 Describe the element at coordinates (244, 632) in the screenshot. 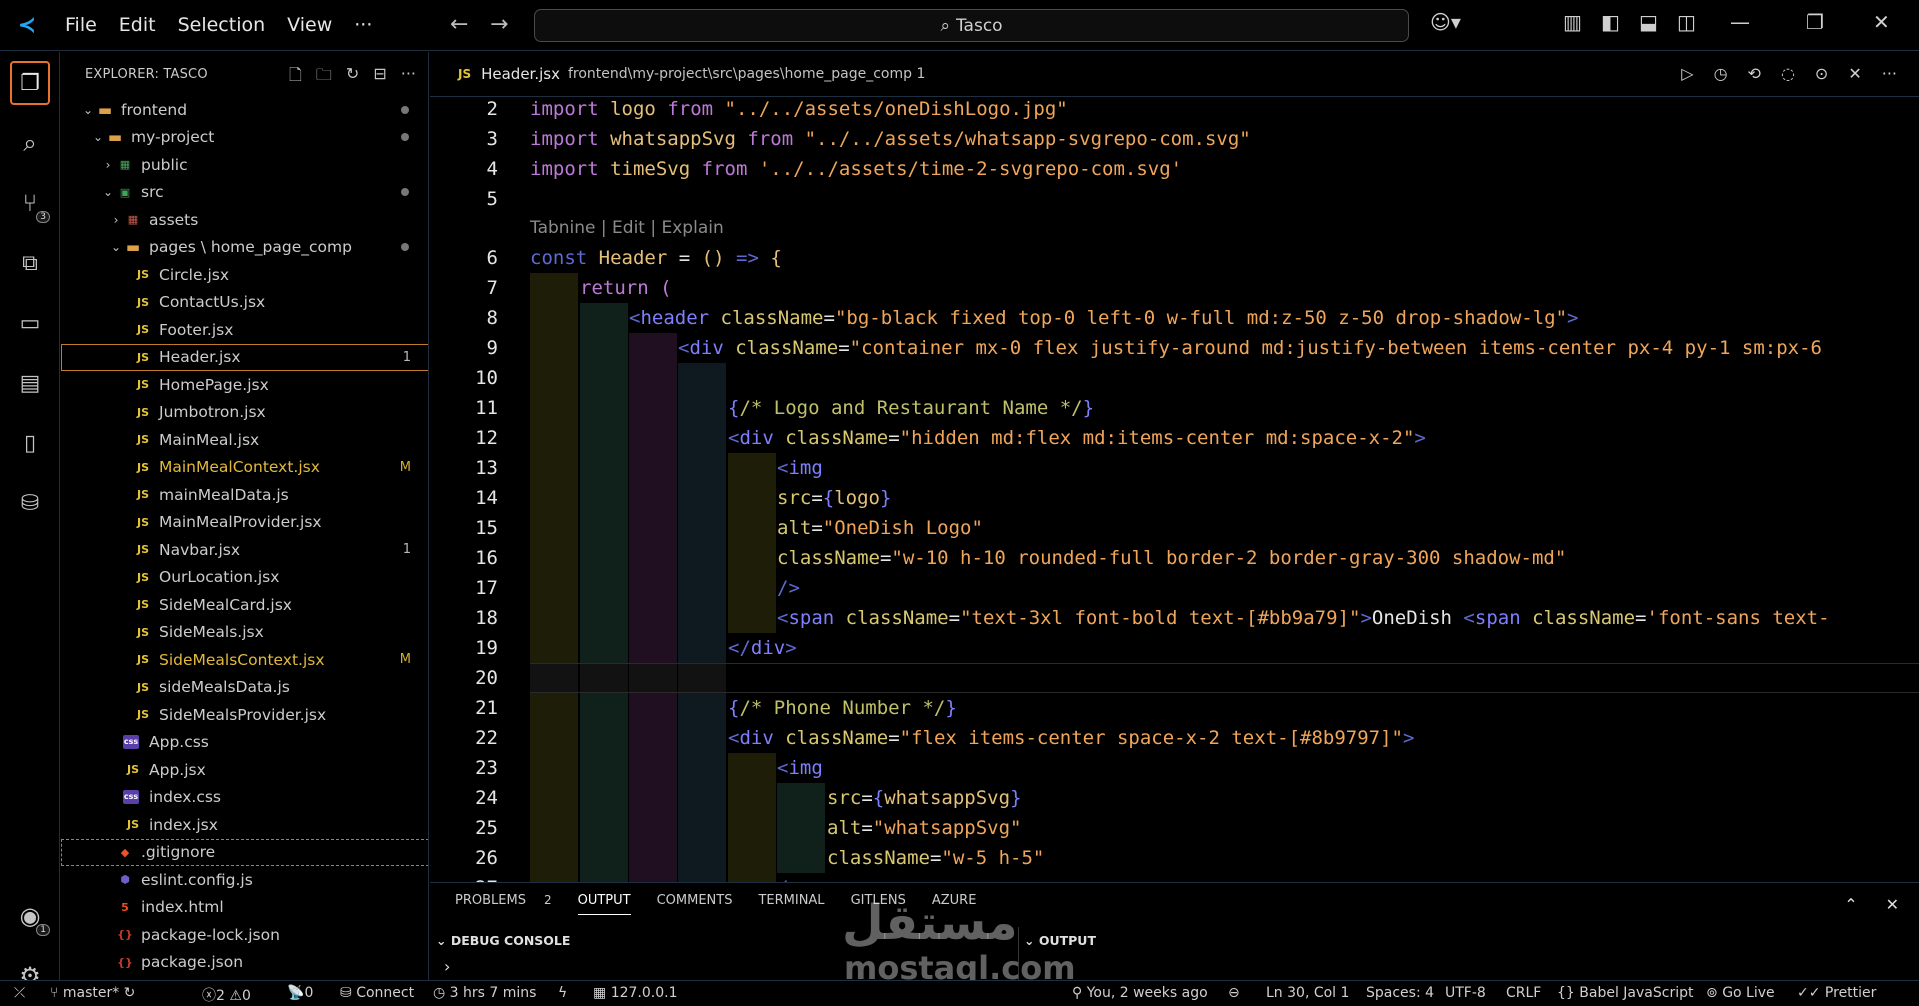

I see `tree-file: JS SideMeals.jsx` at that location.